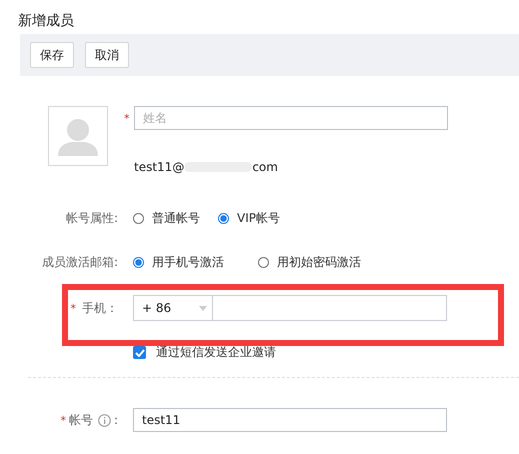  I want to click on toolbar-button: 取消, so click(107, 55).